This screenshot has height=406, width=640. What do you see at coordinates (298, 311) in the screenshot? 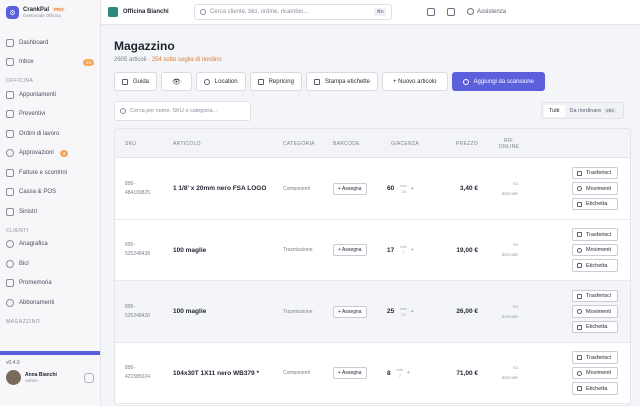
I see `row-category: Trasmissione` at bounding box center [298, 311].